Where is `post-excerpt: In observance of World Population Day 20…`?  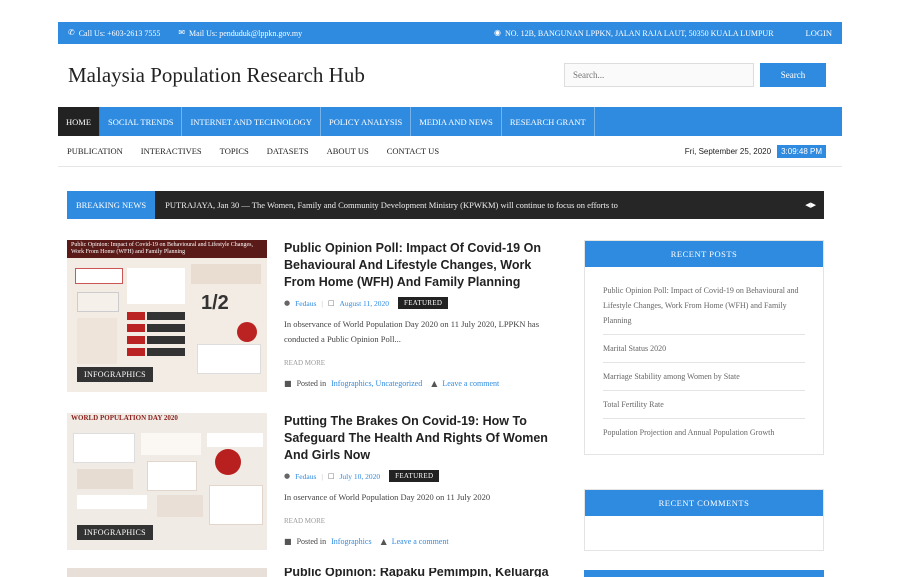
post-excerpt: In observance of World Population Day 20… is located at coordinates (411, 331).